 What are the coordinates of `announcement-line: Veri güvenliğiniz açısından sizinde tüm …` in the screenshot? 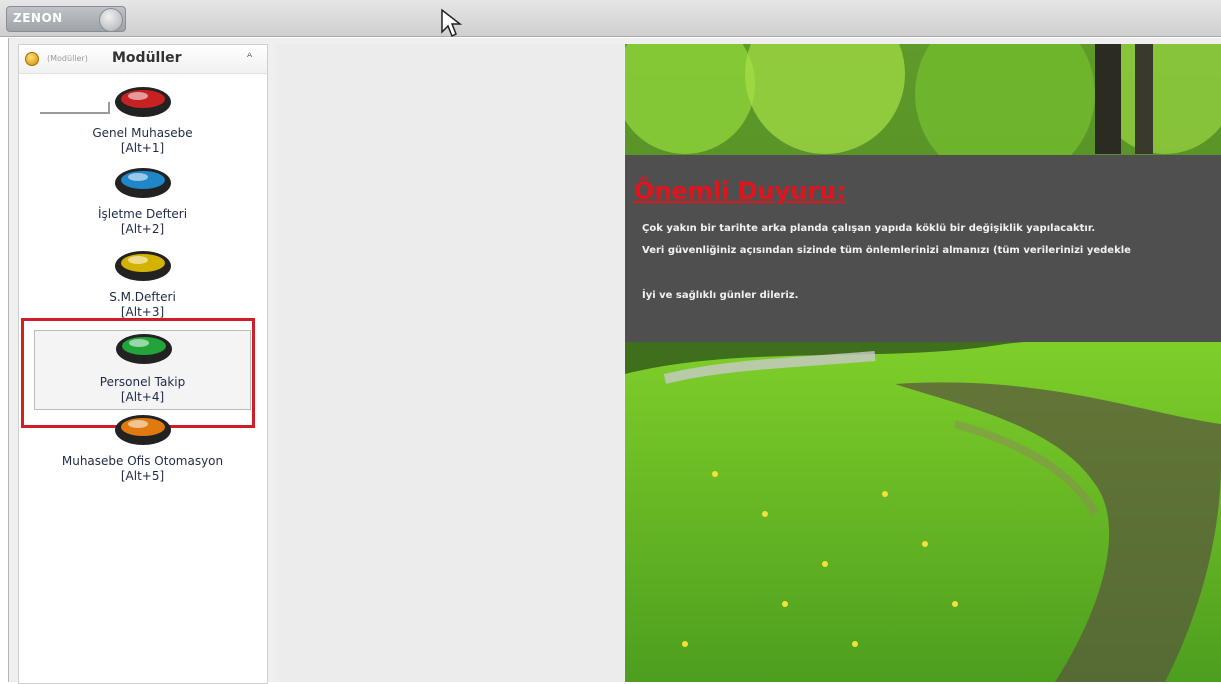 It's located at (886, 250).